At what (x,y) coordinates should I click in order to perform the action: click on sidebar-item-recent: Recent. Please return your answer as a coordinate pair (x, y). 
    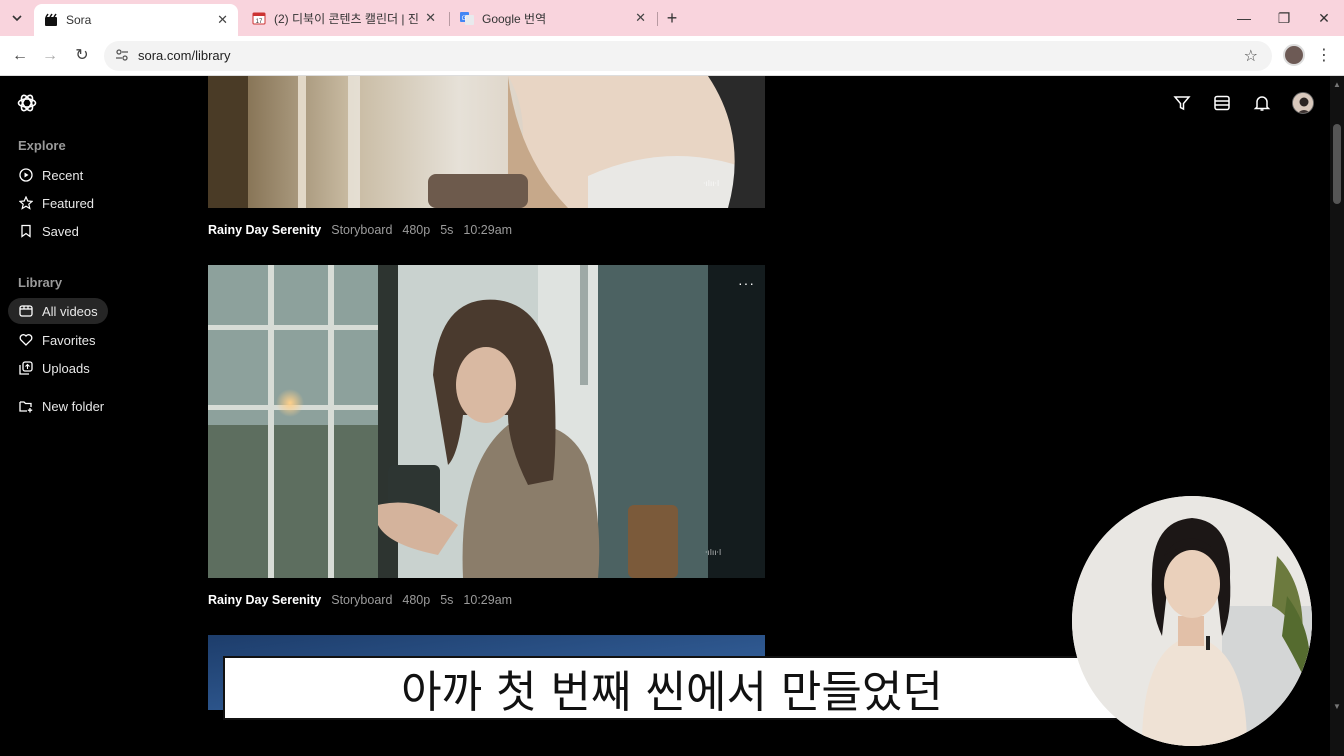
    Looking at the image, I should click on (58, 175).